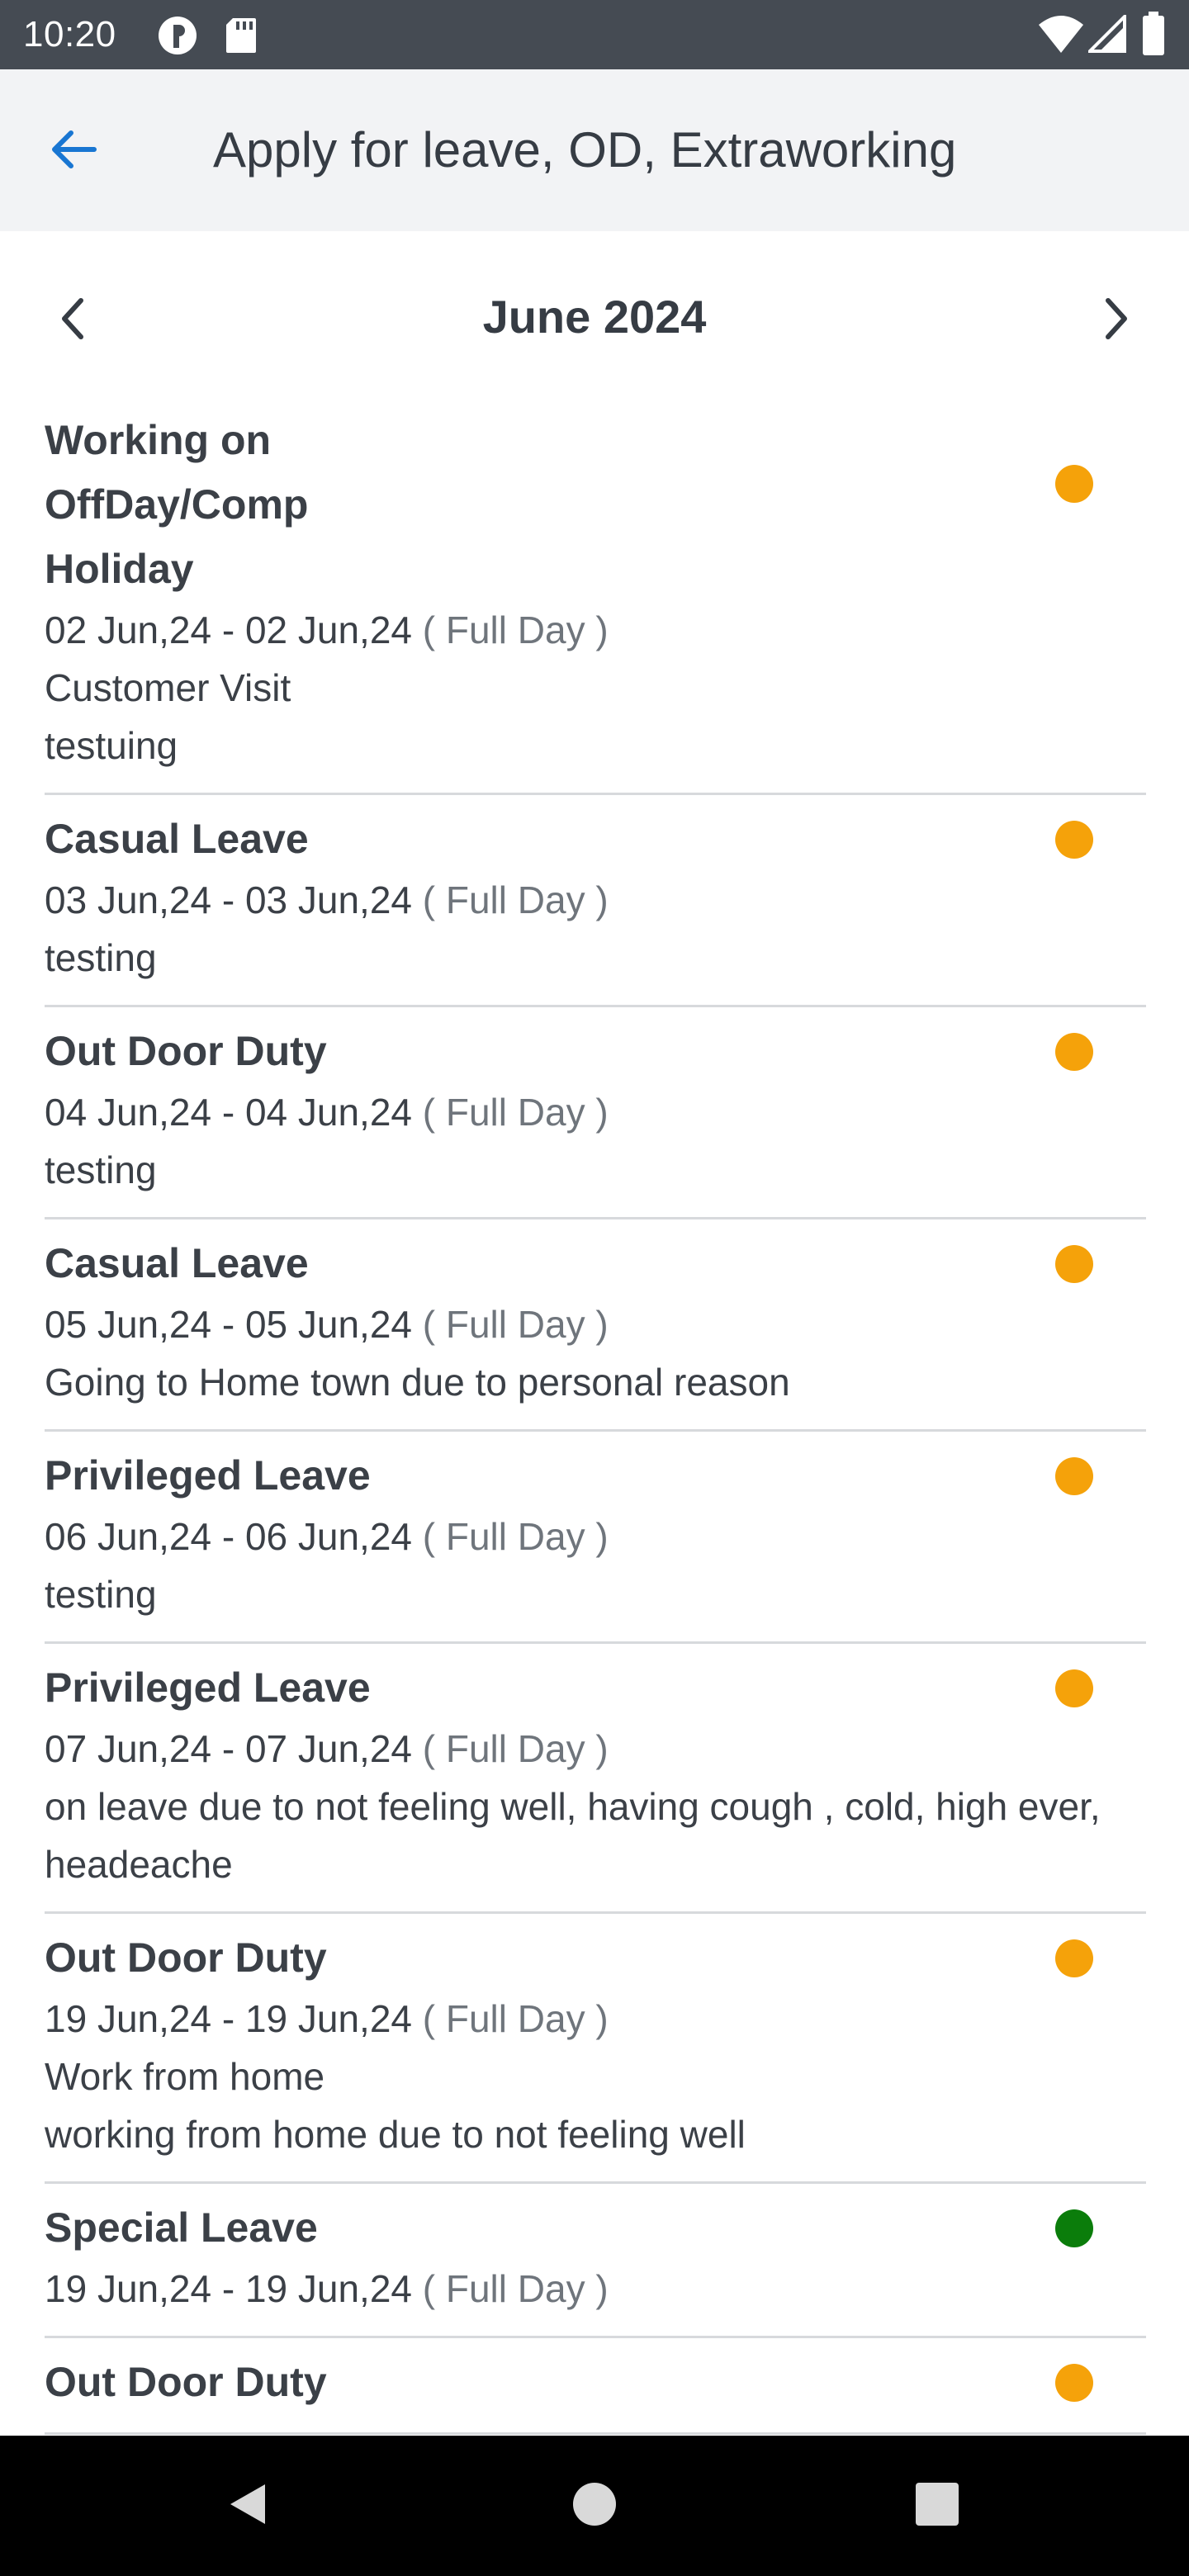 The height and width of the screenshot is (2576, 1189). What do you see at coordinates (1106, 34) in the screenshot?
I see `signal-icon` at bounding box center [1106, 34].